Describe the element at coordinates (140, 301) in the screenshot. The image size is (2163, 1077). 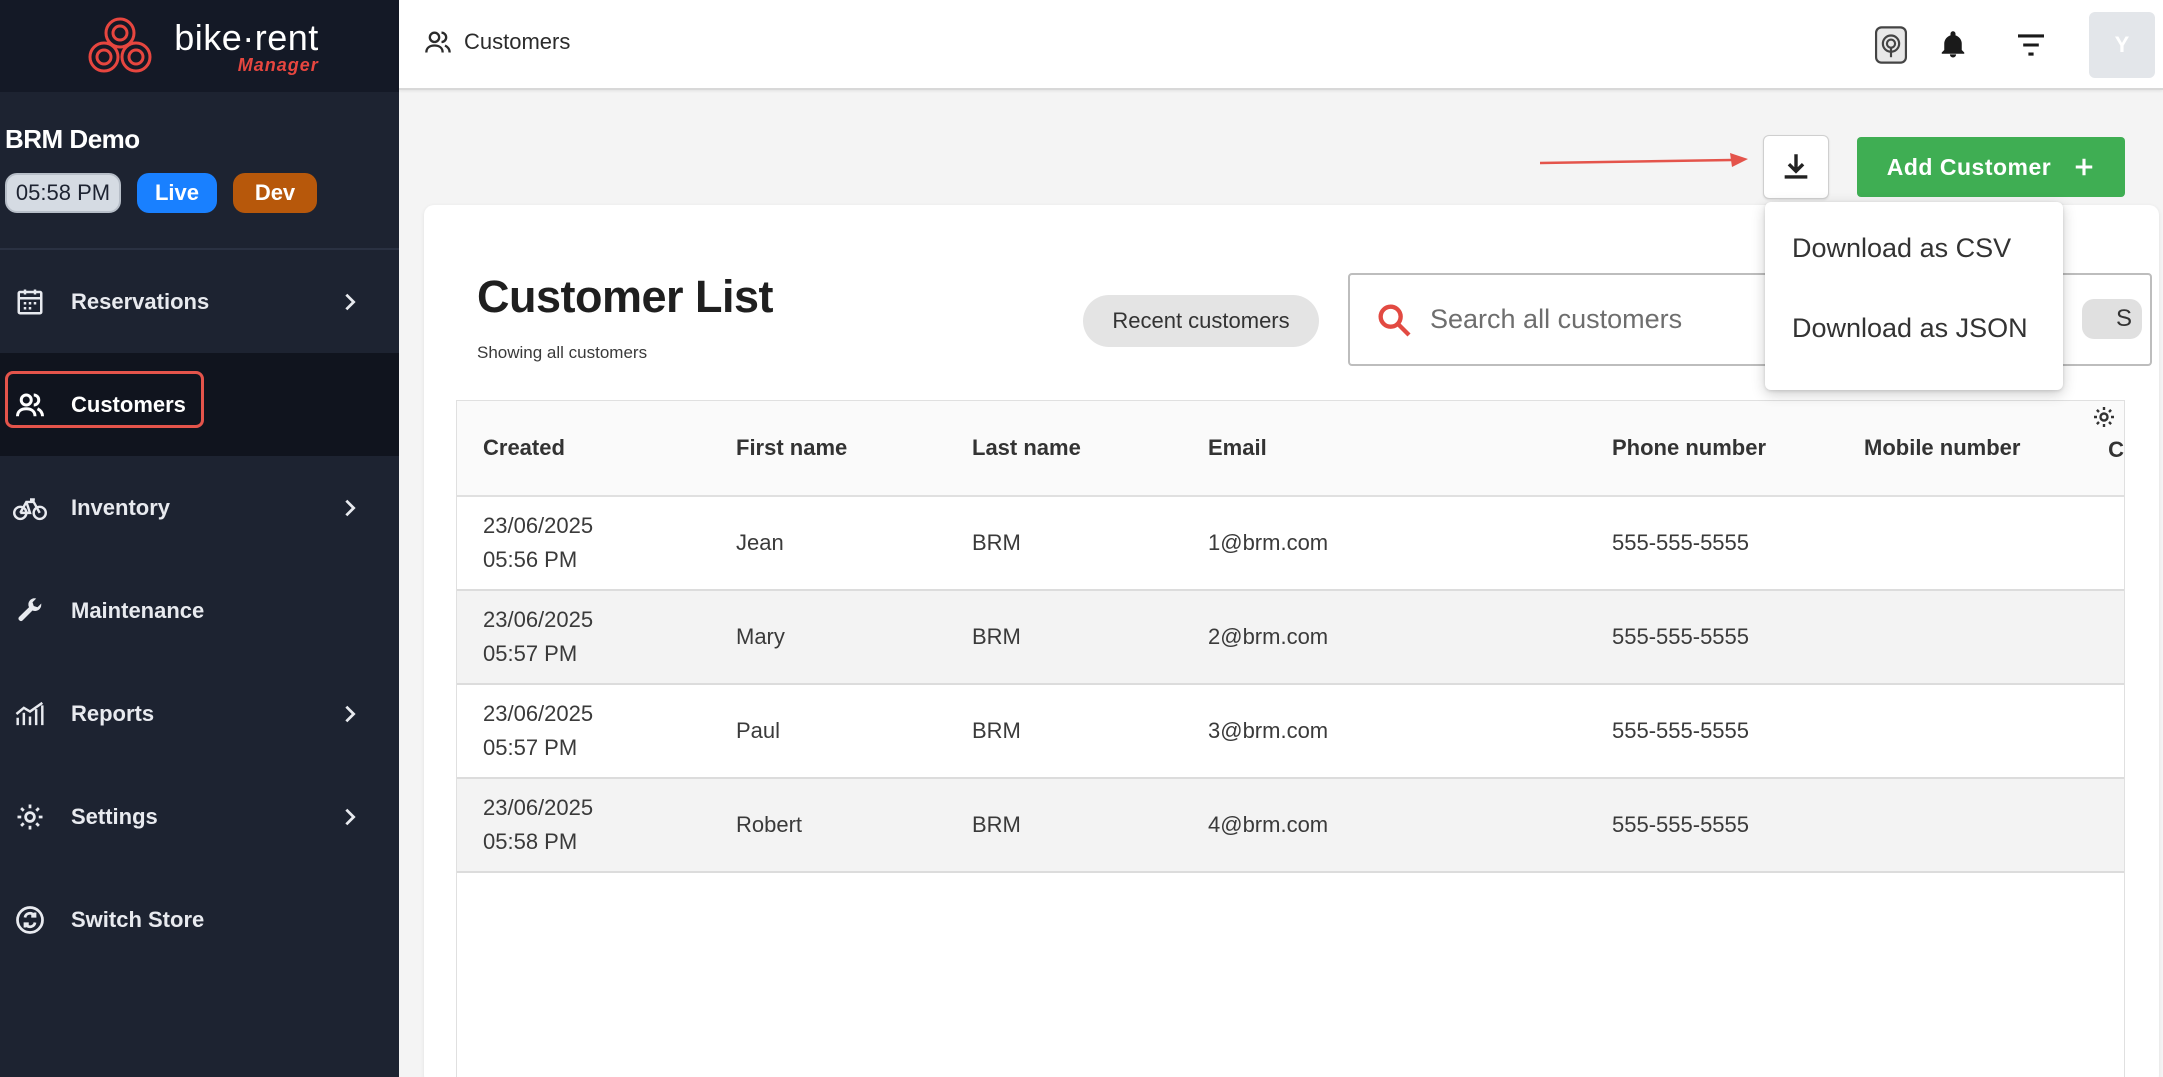
I see `sidebar-item-label: Reservations` at that location.